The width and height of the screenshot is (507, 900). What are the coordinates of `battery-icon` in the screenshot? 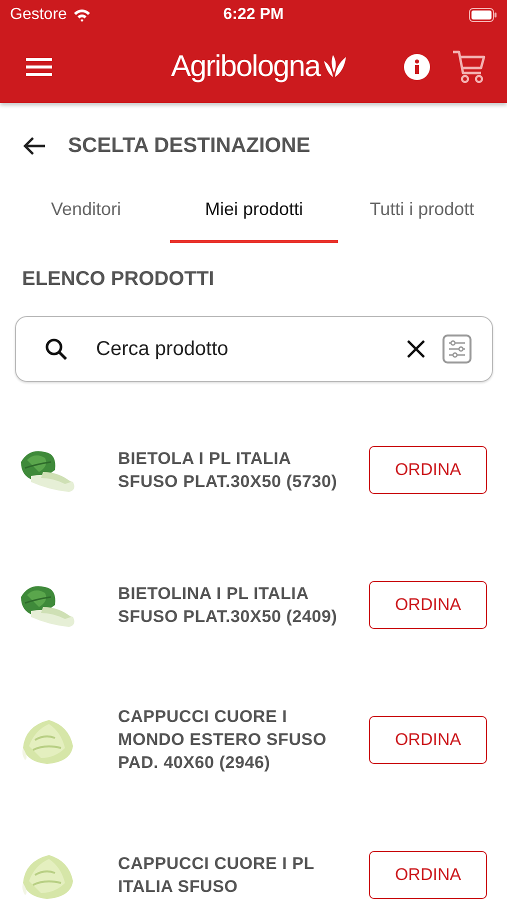 It's located at (483, 15).